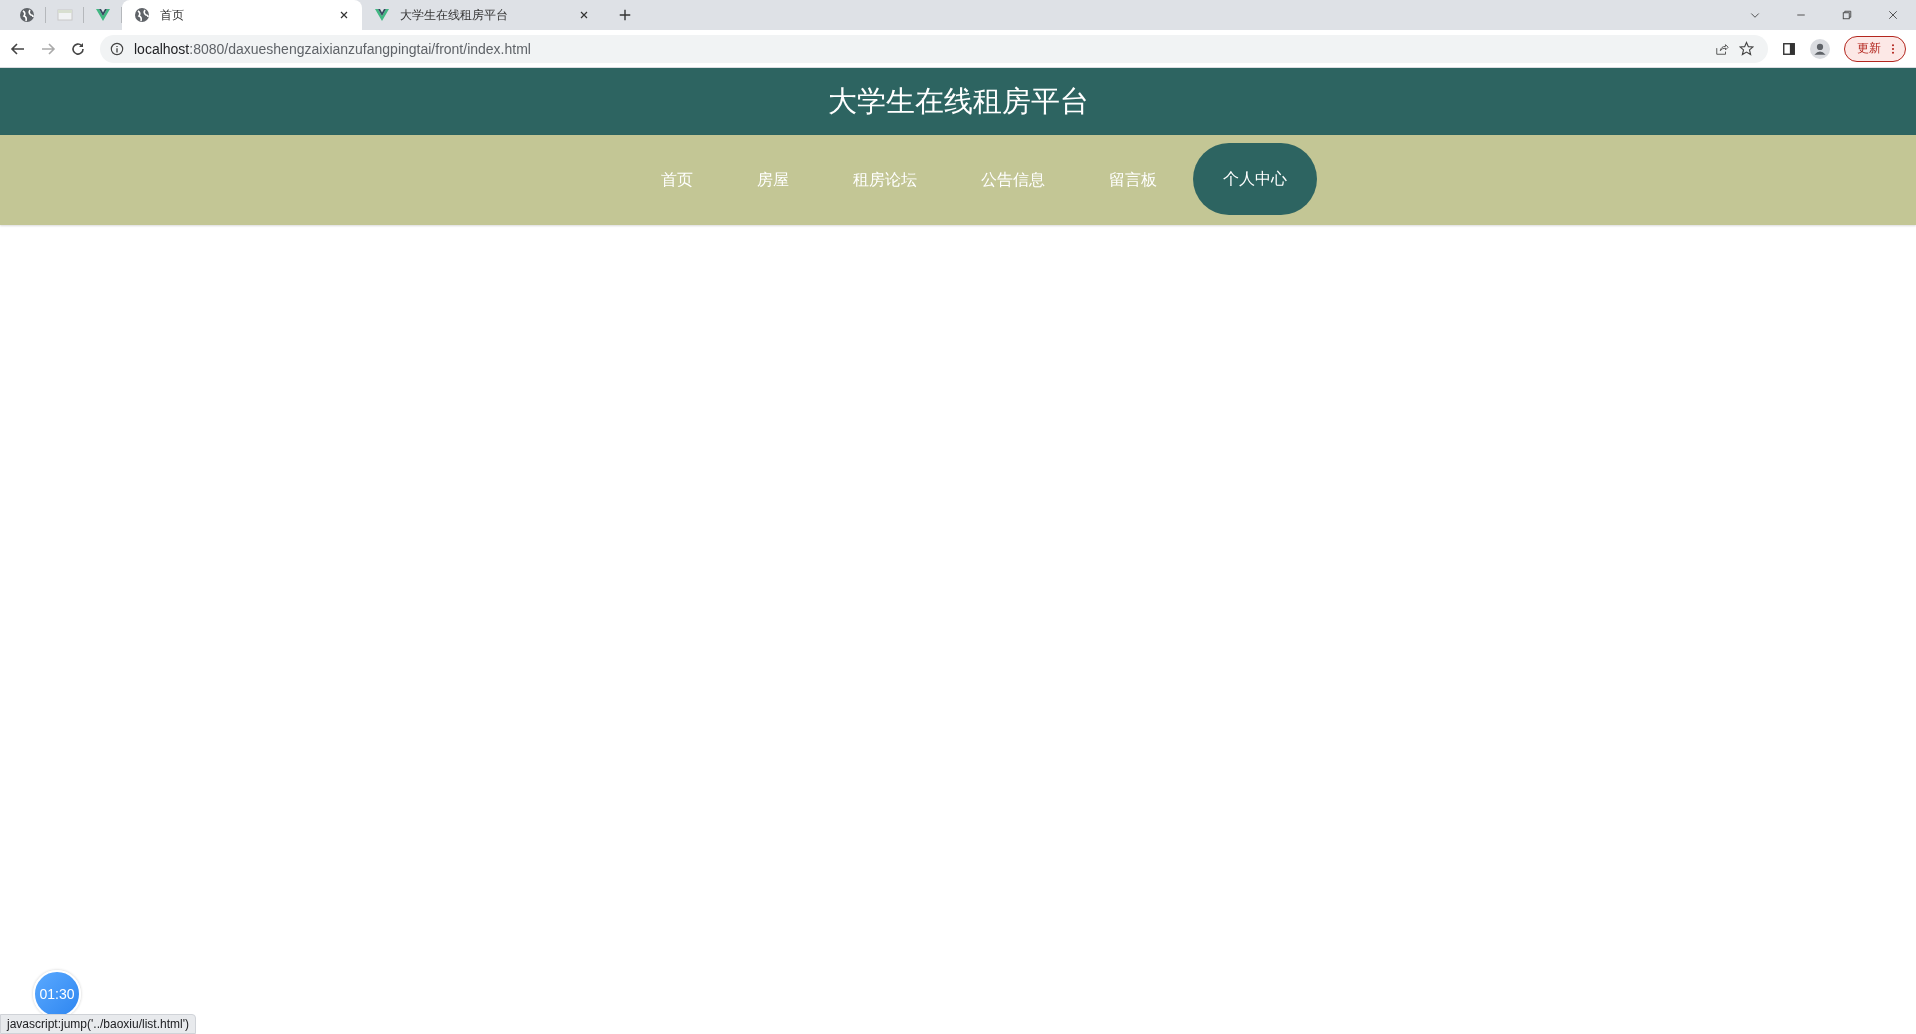 This screenshot has width=1916, height=1034. Describe the element at coordinates (172, 15) in the screenshot. I see `tab-title: 首页` at that location.